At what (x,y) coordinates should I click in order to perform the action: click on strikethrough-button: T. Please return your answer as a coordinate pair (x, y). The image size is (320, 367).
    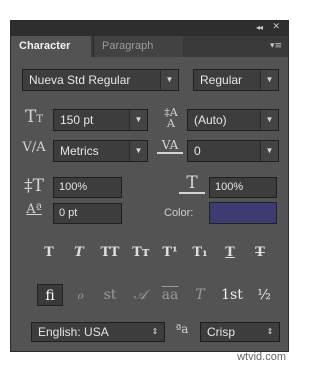
    Looking at the image, I should click on (260, 253).